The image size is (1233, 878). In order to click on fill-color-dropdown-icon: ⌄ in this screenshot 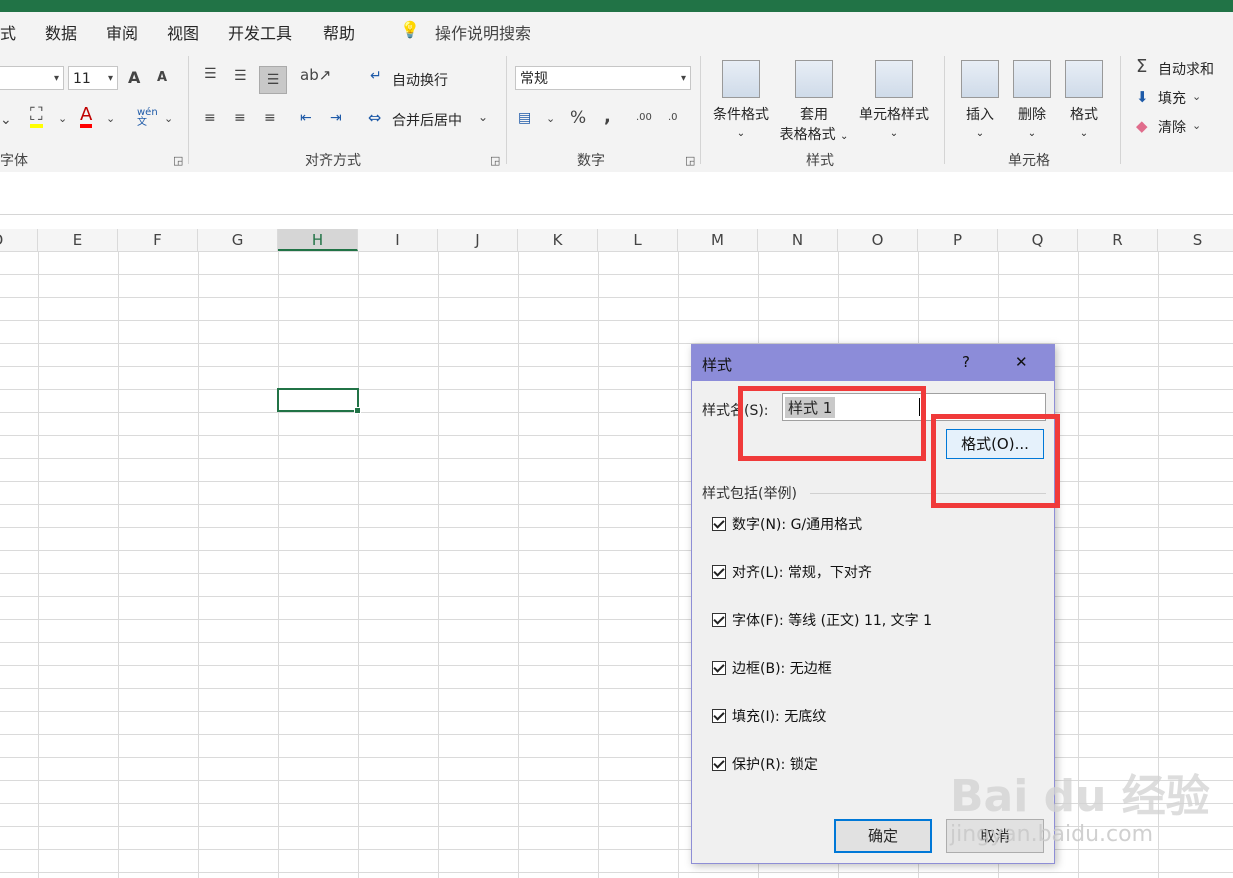, I will do `click(62, 118)`.